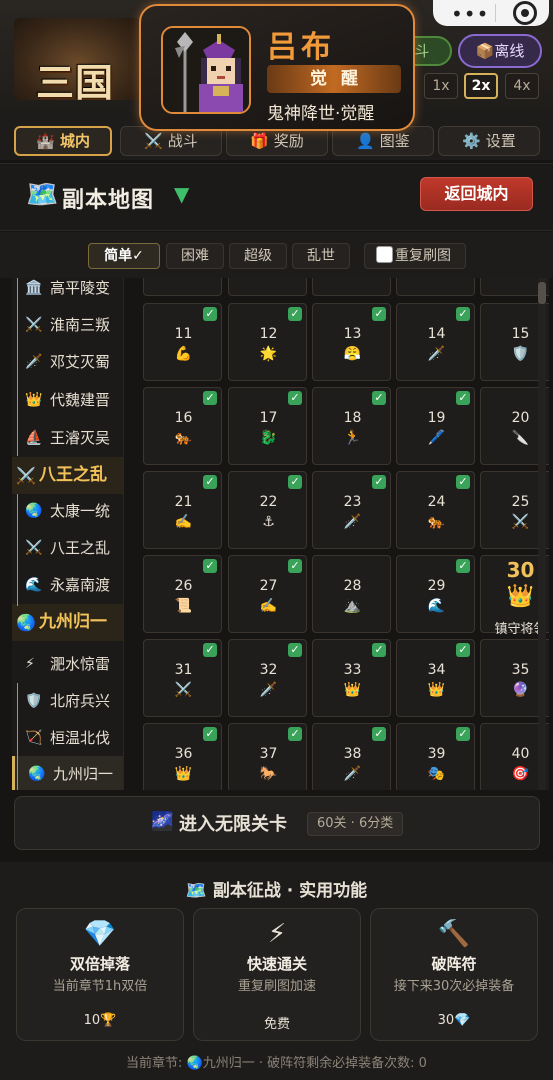 The image size is (553, 1080). I want to click on sidebar-chapter-item: 🗡️ 邓艾灭蜀, so click(67, 362).